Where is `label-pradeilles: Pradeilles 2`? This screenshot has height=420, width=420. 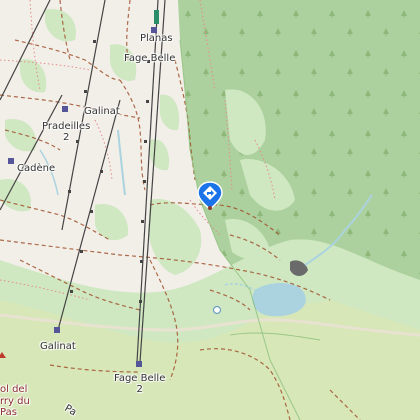
label-pradeilles: Pradeilles 2 is located at coordinates (66, 132).